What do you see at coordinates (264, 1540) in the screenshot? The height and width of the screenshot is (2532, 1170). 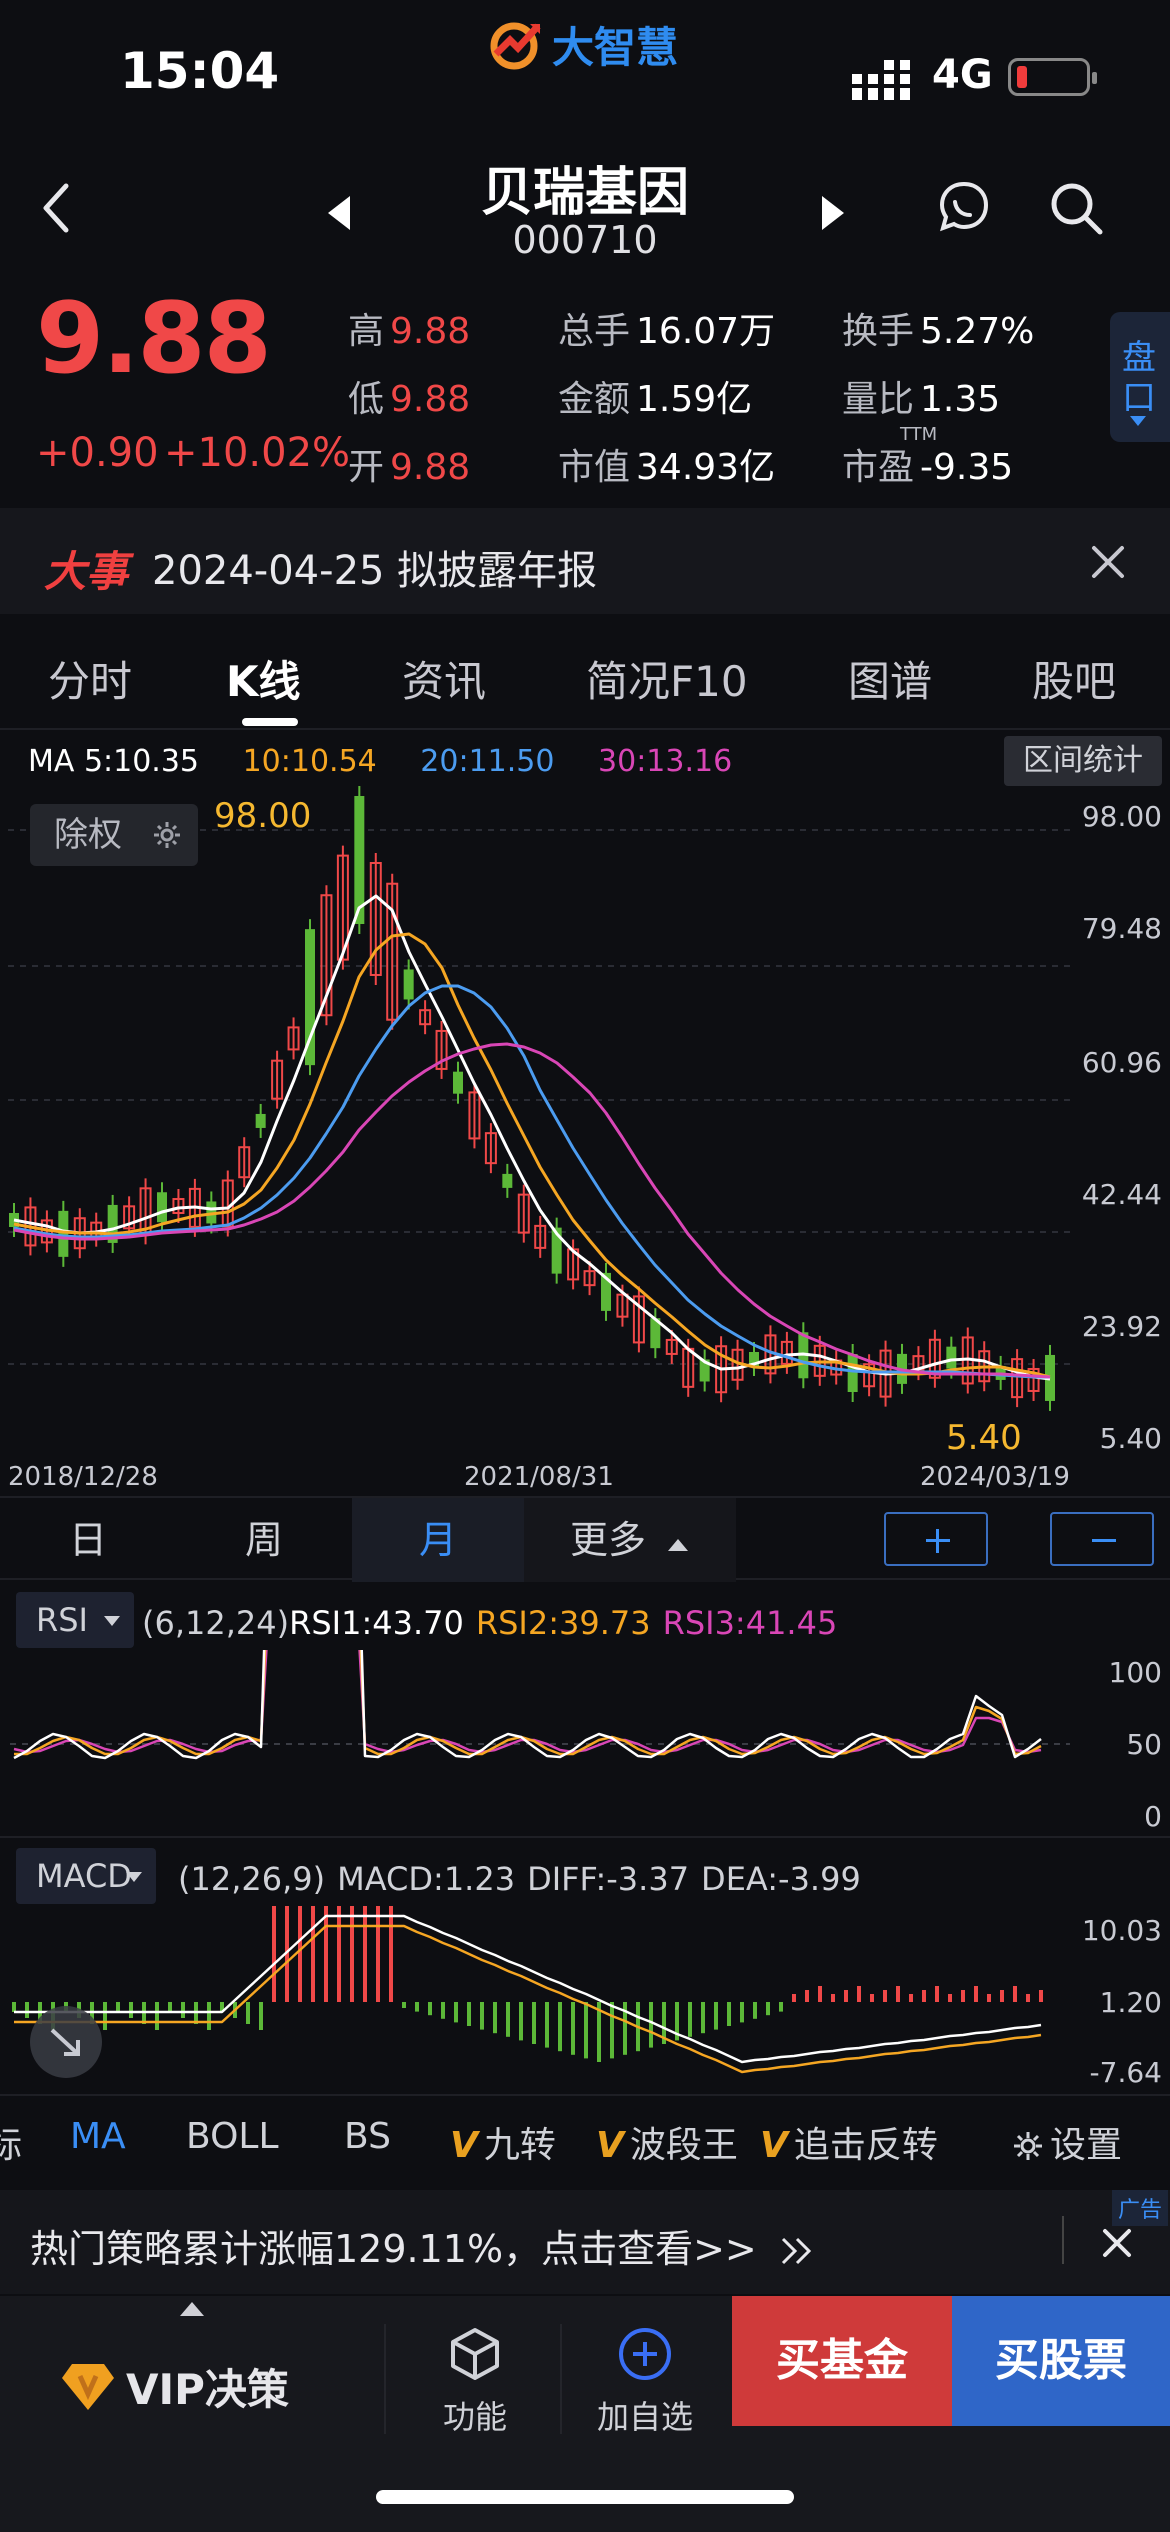 I see `period-week: 周` at bounding box center [264, 1540].